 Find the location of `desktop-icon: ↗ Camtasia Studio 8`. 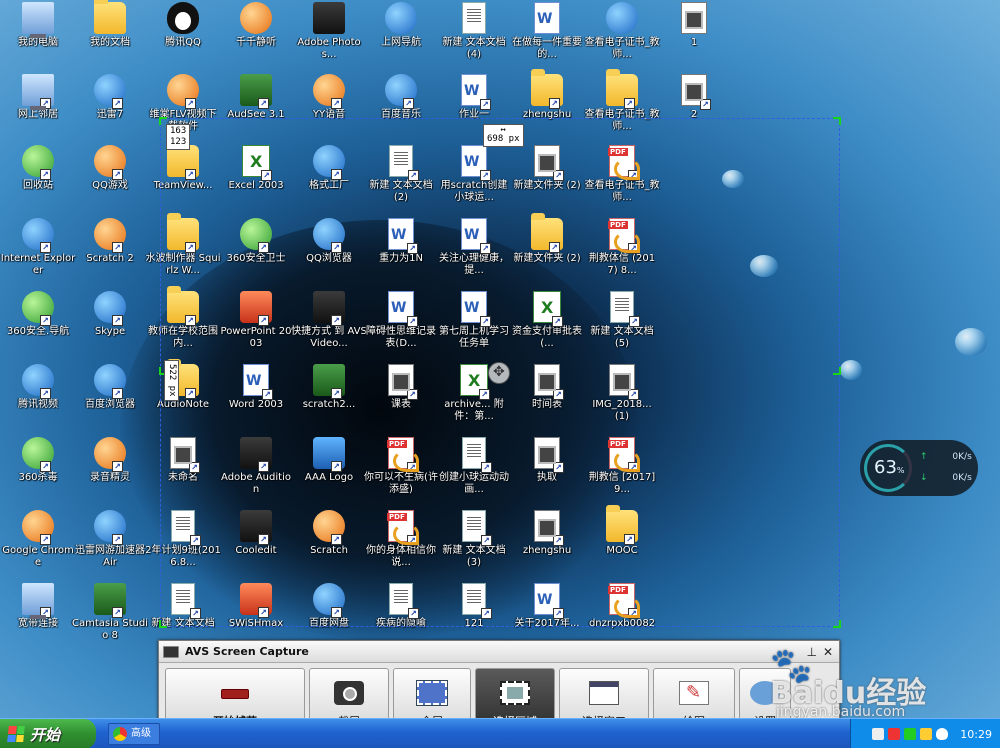

desktop-icon: ↗ Camtasia Studio 8 is located at coordinates (110, 612).